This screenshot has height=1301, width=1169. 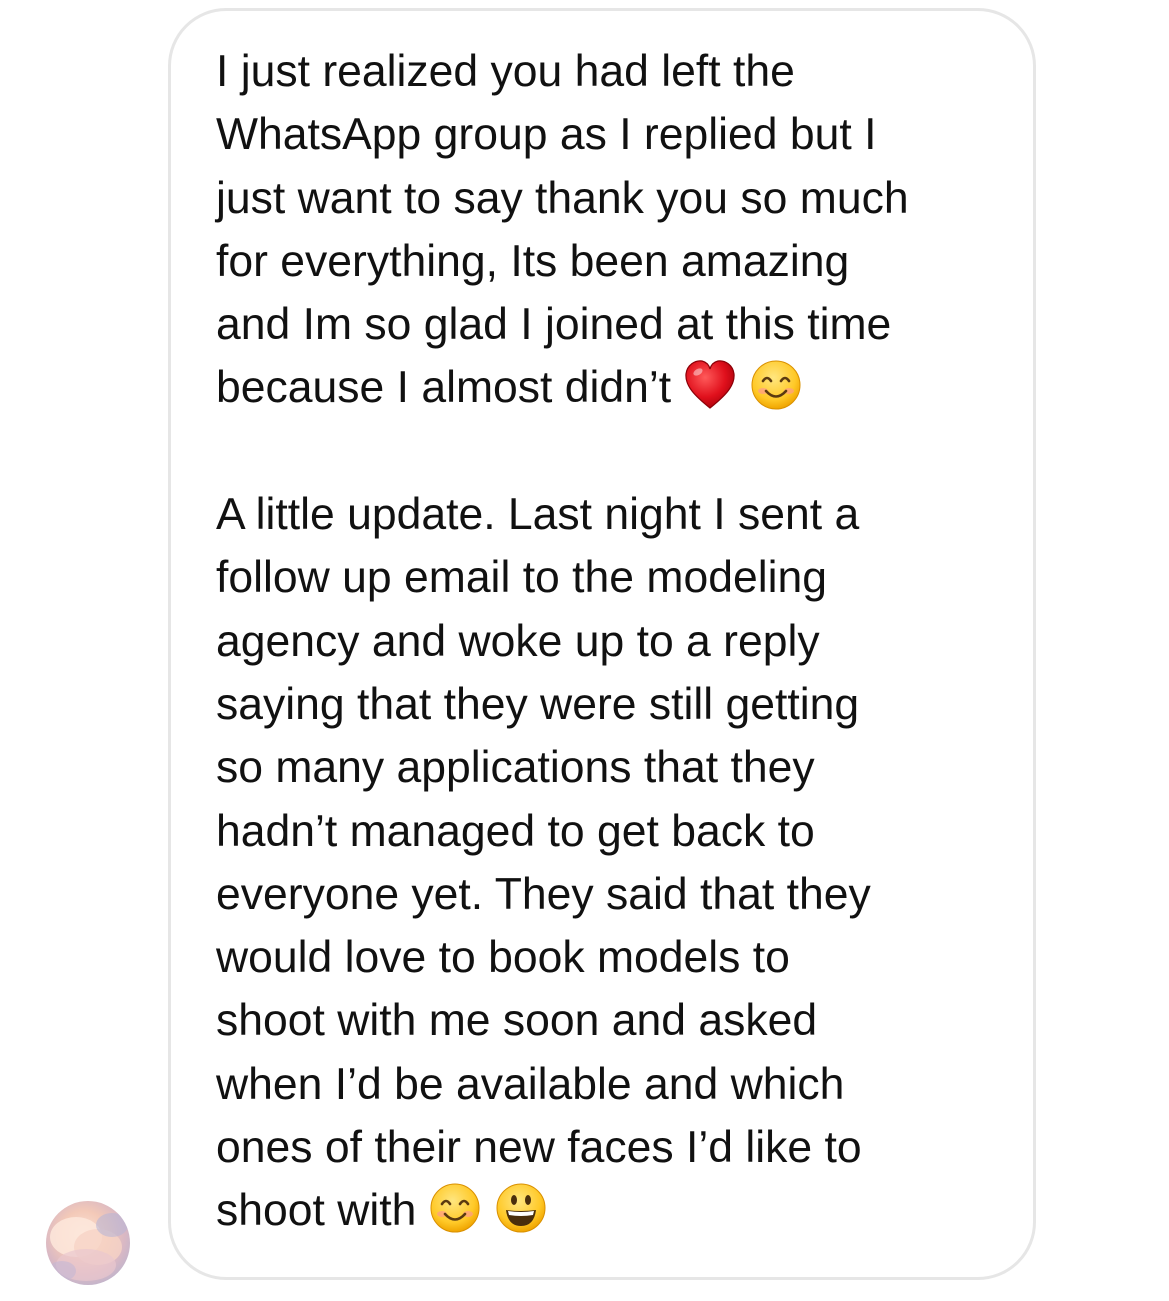 What do you see at coordinates (562, 198) in the screenshot?
I see `message-line: just want to say thank you so much` at bounding box center [562, 198].